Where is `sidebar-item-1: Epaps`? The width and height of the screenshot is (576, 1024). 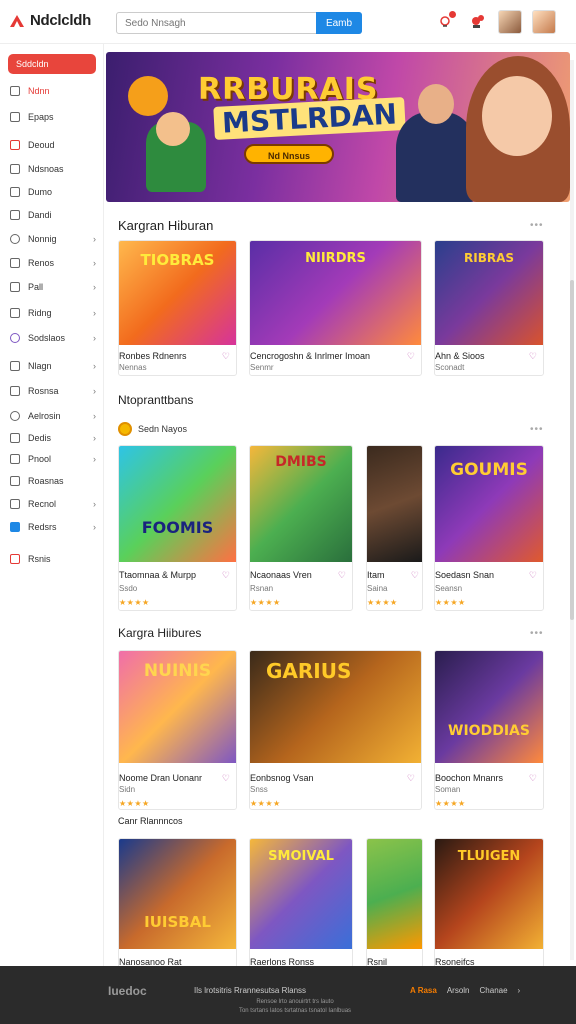 sidebar-item-1: Epaps is located at coordinates (53, 117).